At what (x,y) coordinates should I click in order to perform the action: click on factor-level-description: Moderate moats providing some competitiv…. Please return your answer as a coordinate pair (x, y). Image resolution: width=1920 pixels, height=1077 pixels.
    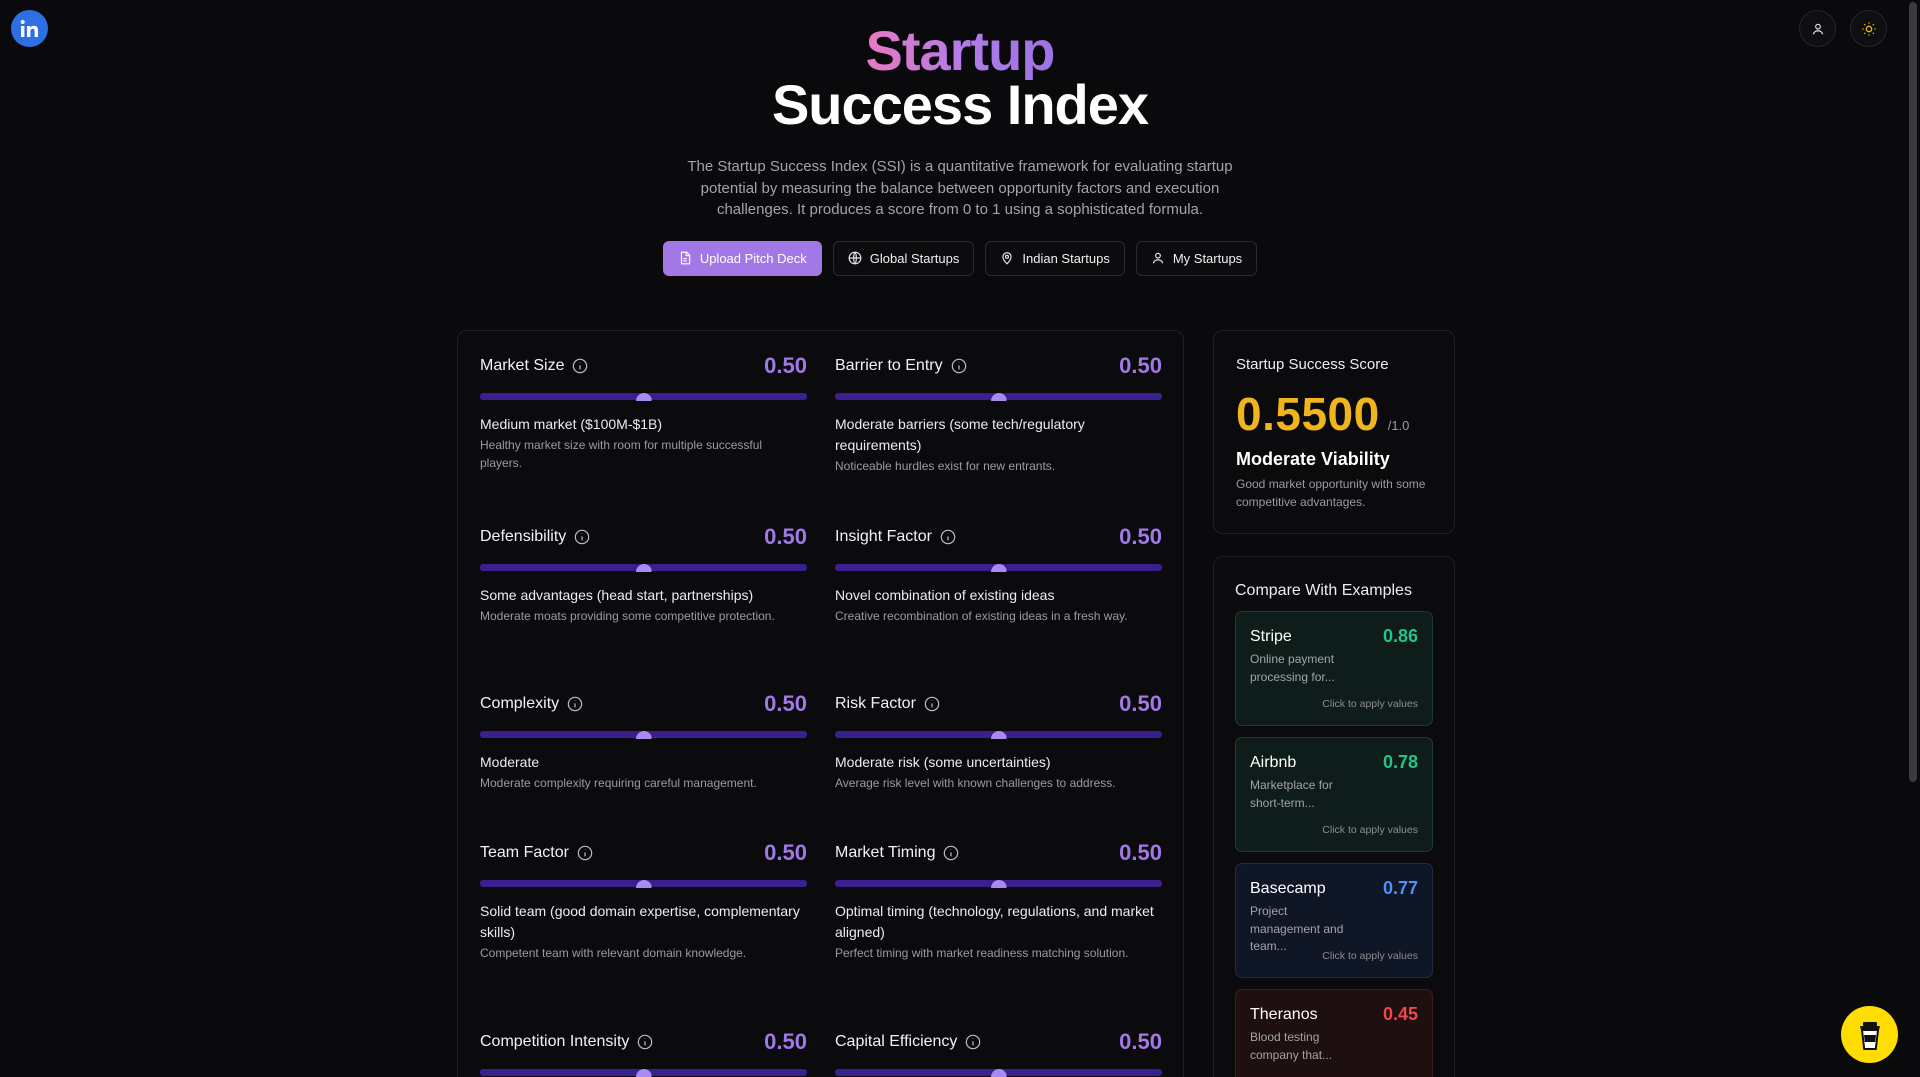
    Looking at the image, I should click on (627, 616).